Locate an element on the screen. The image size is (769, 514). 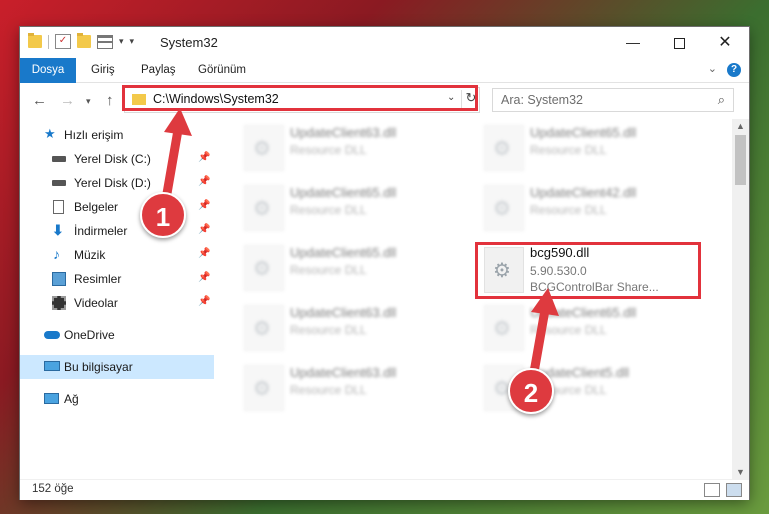
cloud-icon is located at coordinates (52, 335).